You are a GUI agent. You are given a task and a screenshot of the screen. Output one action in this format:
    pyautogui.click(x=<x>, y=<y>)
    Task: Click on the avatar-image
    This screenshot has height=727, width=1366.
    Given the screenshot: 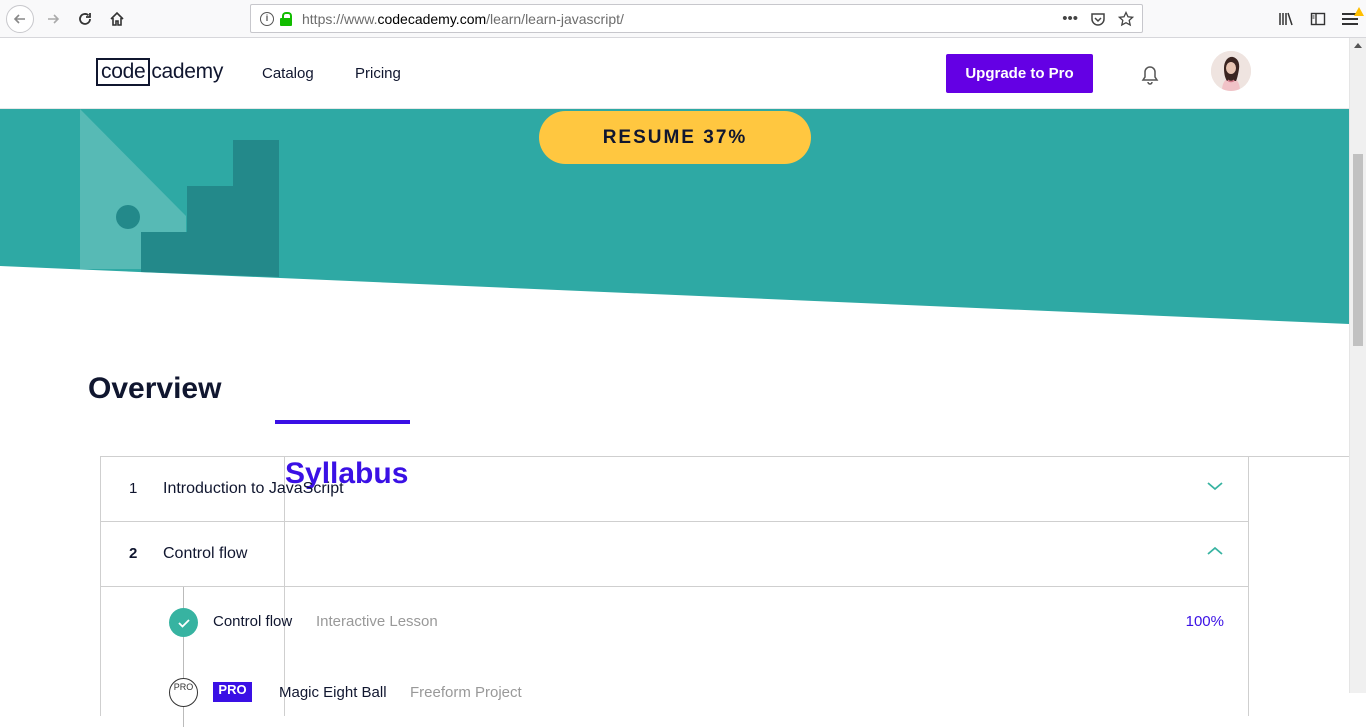 What is the action you would take?
    pyautogui.click(x=1231, y=71)
    